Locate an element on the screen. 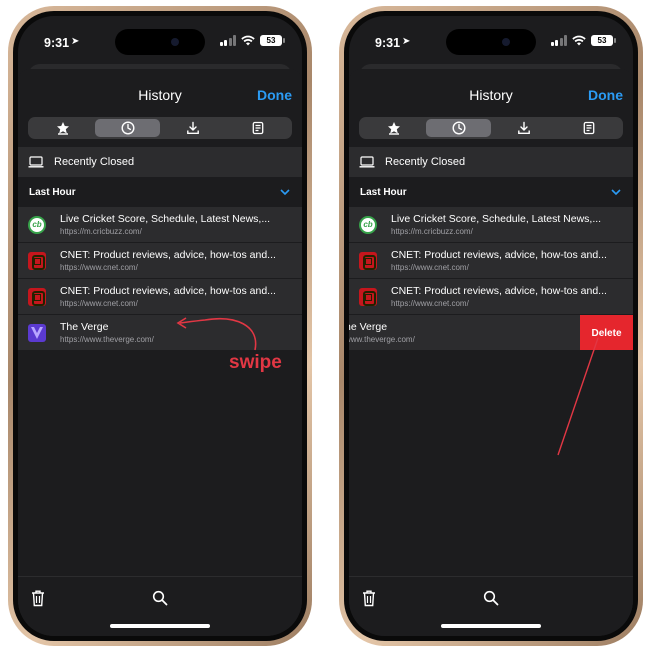 This screenshot has height=650, width=650. delete-button: Delete is located at coordinates (606, 332).